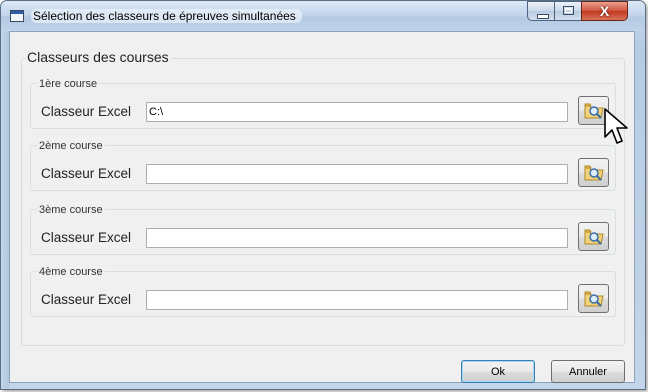 The width and height of the screenshot is (648, 392). Describe the element at coordinates (498, 371) in the screenshot. I see `ok-button: Ok` at that location.